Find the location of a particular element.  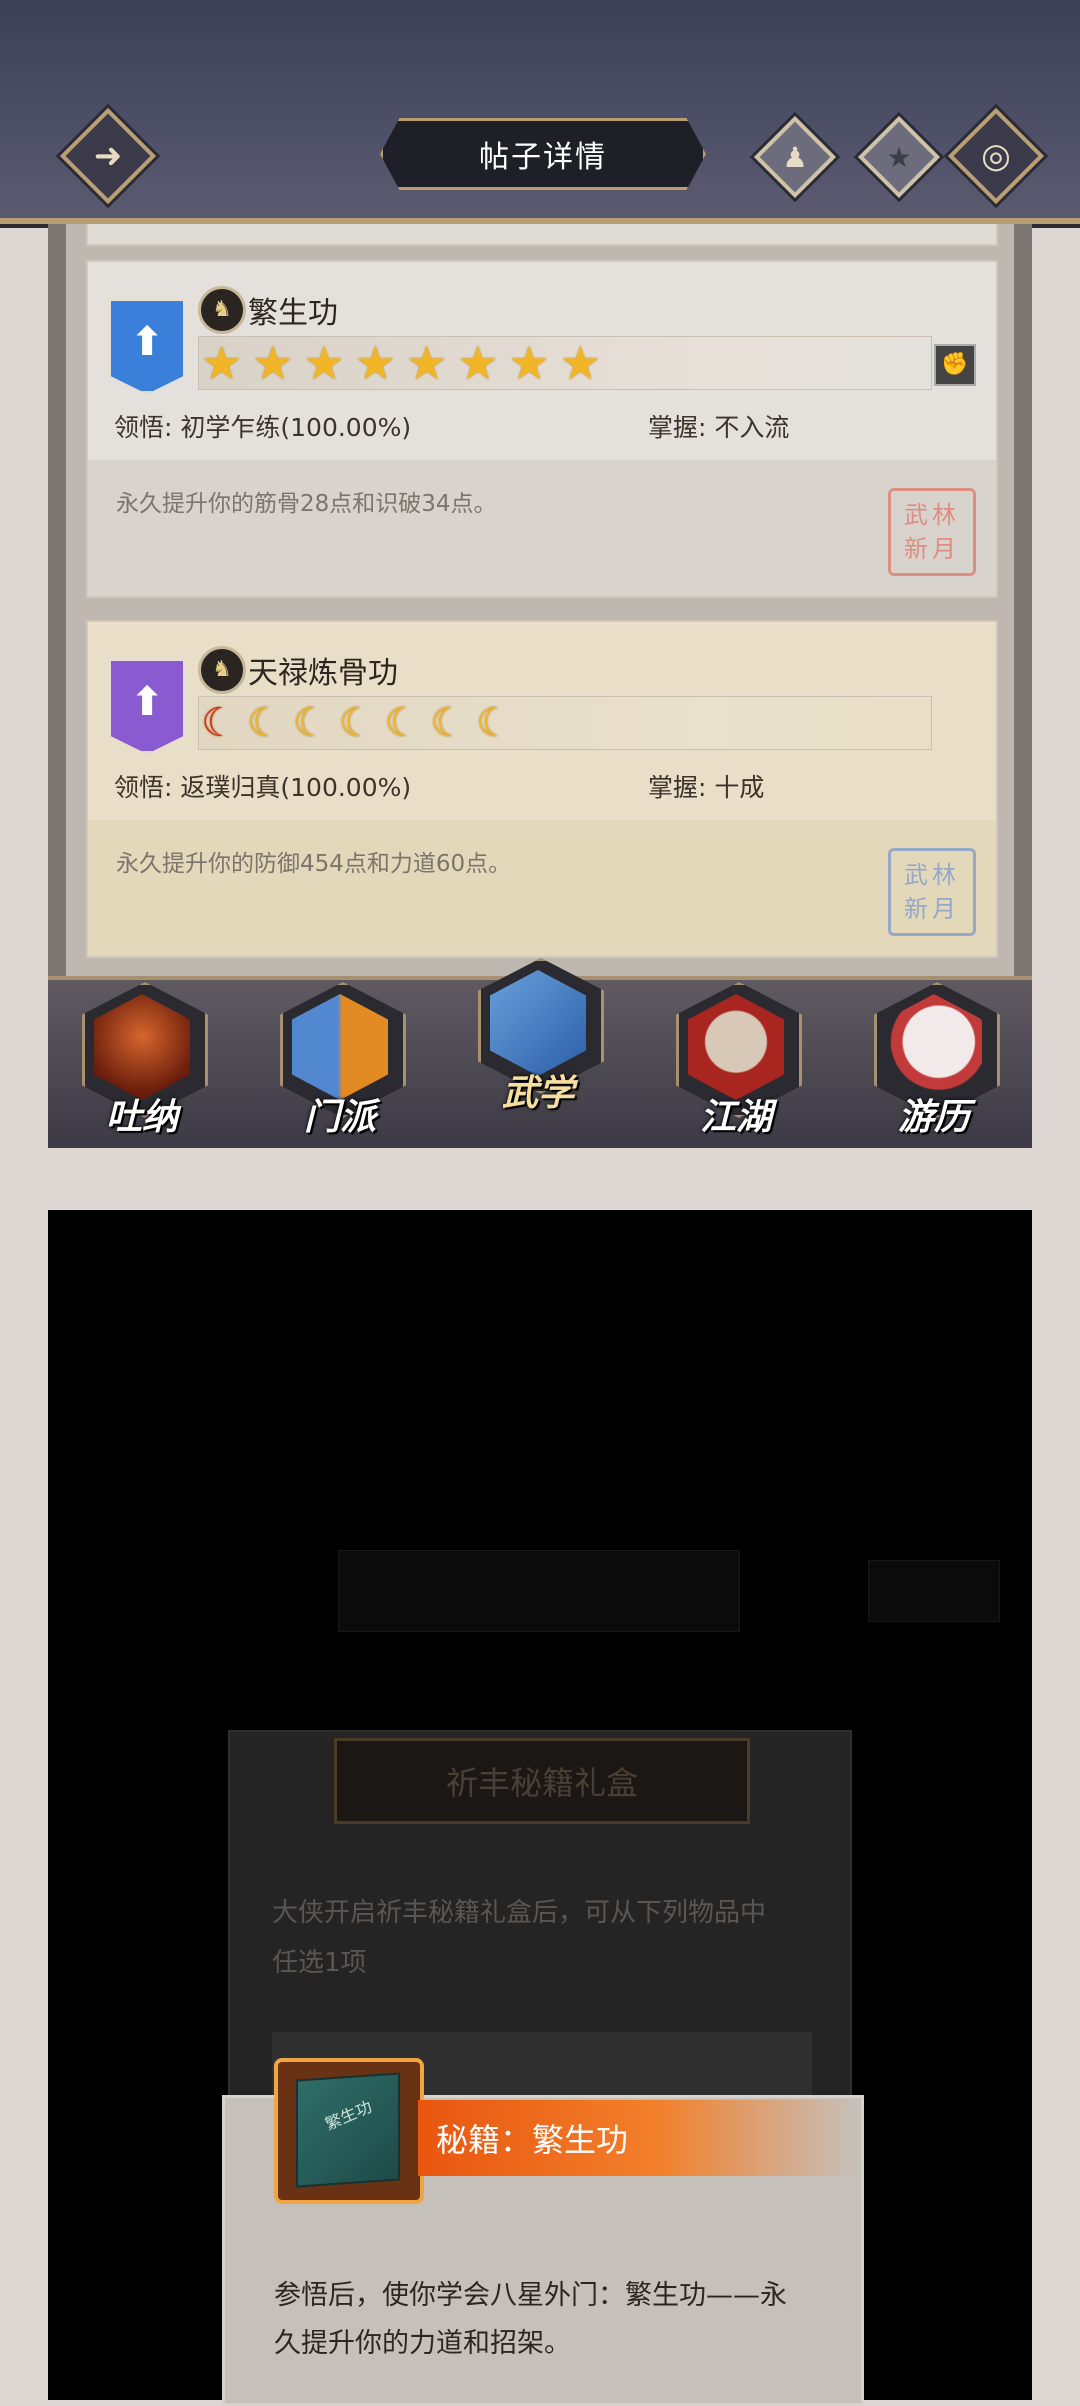

nav-item-menpai: 门派 is located at coordinates (340, 1062).